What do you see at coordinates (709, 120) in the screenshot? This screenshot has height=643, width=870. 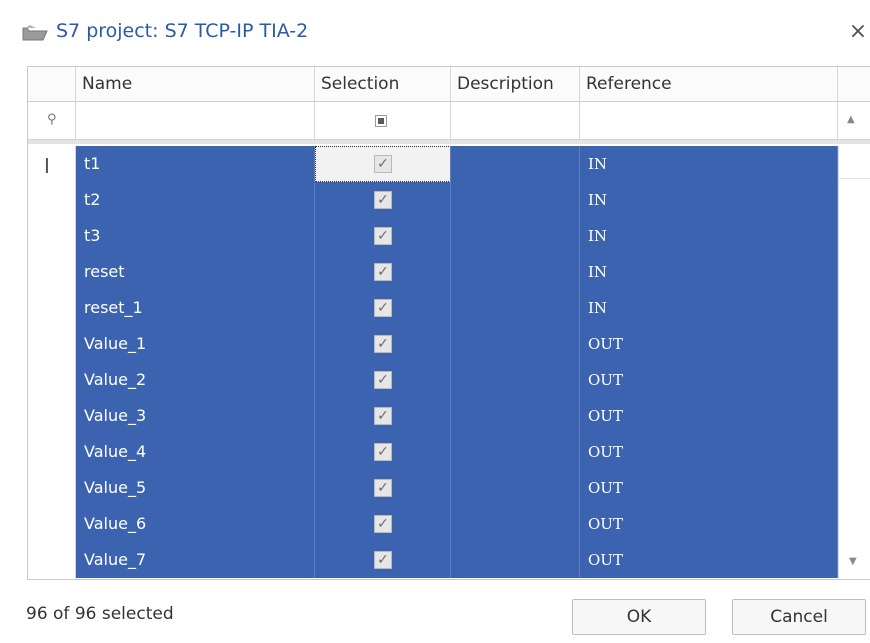 I see `filter-reference-input` at bounding box center [709, 120].